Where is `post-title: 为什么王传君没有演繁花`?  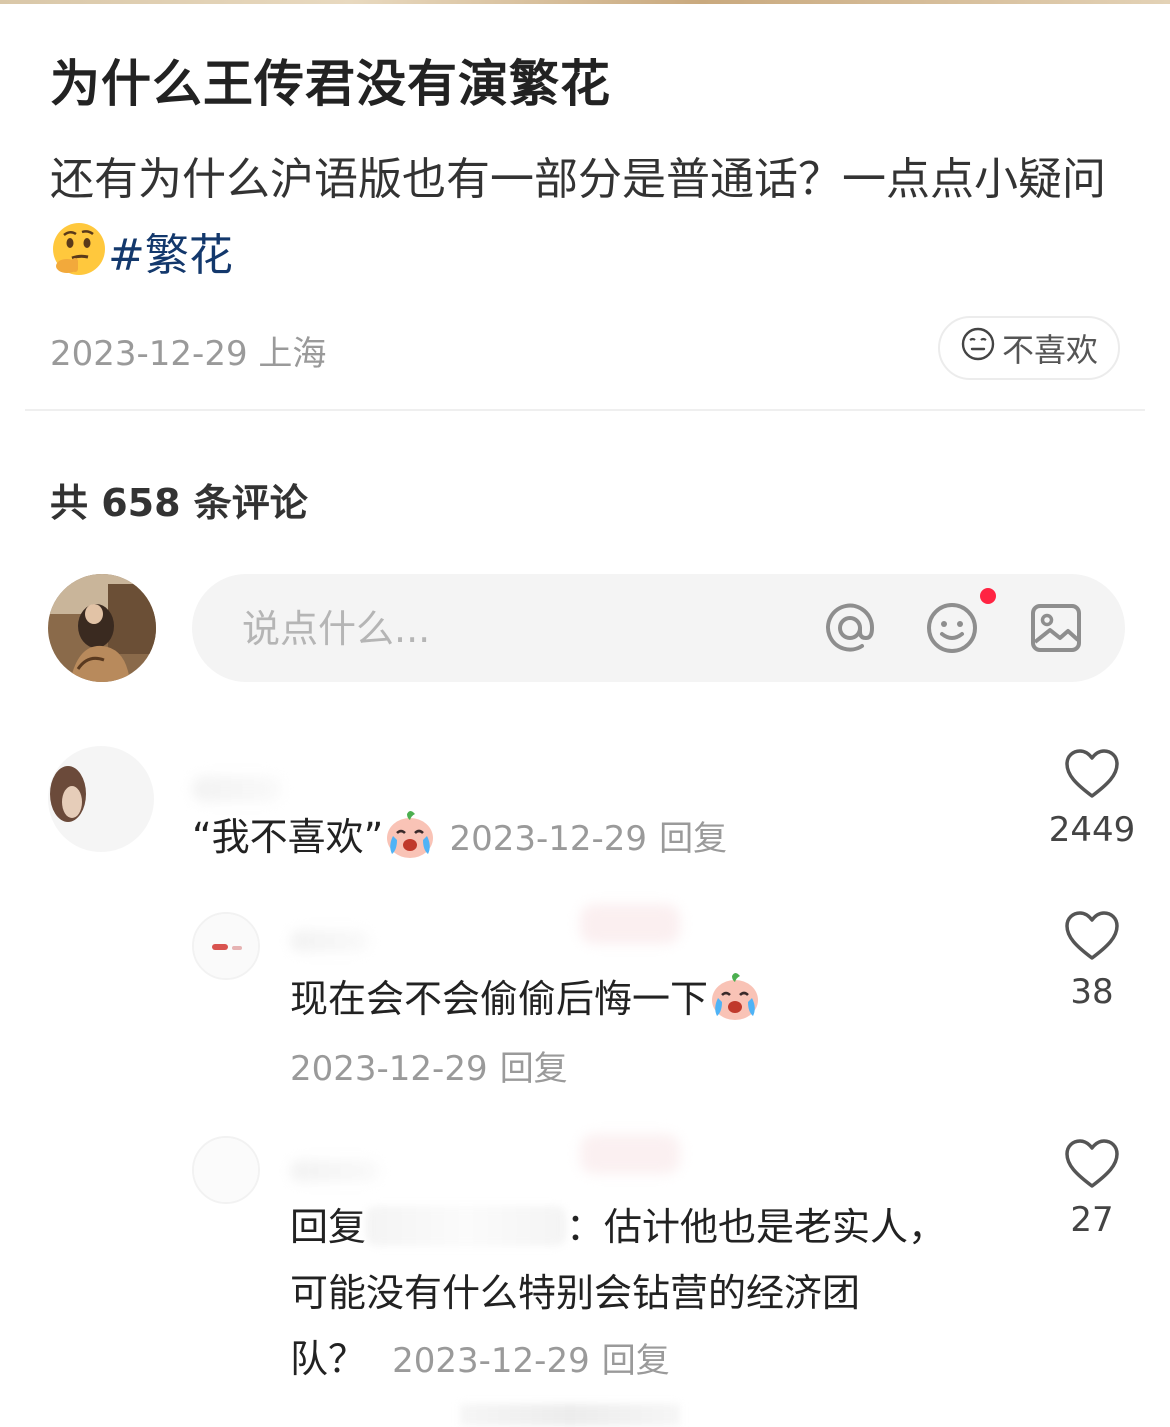 post-title: 为什么王传君没有演繁花 is located at coordinates (330, 84).